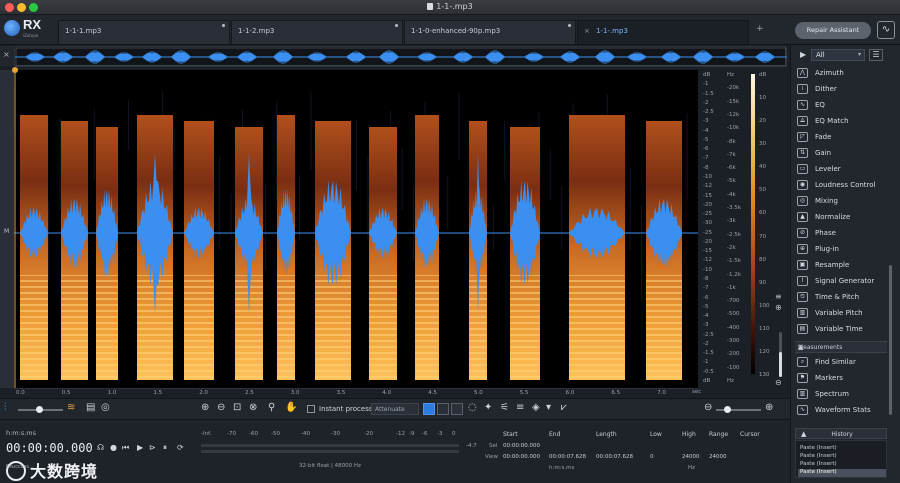  I want to click on file-tab: 1-1-2.mp3, so click(317, 32).